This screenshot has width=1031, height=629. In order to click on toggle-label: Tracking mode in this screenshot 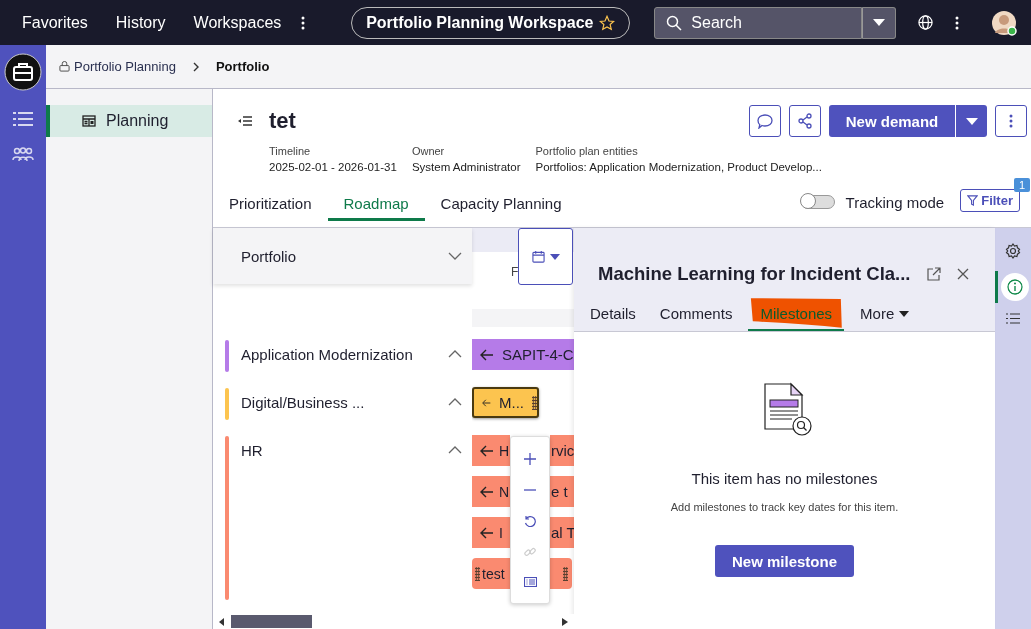, I will do `click(895, 202)`.